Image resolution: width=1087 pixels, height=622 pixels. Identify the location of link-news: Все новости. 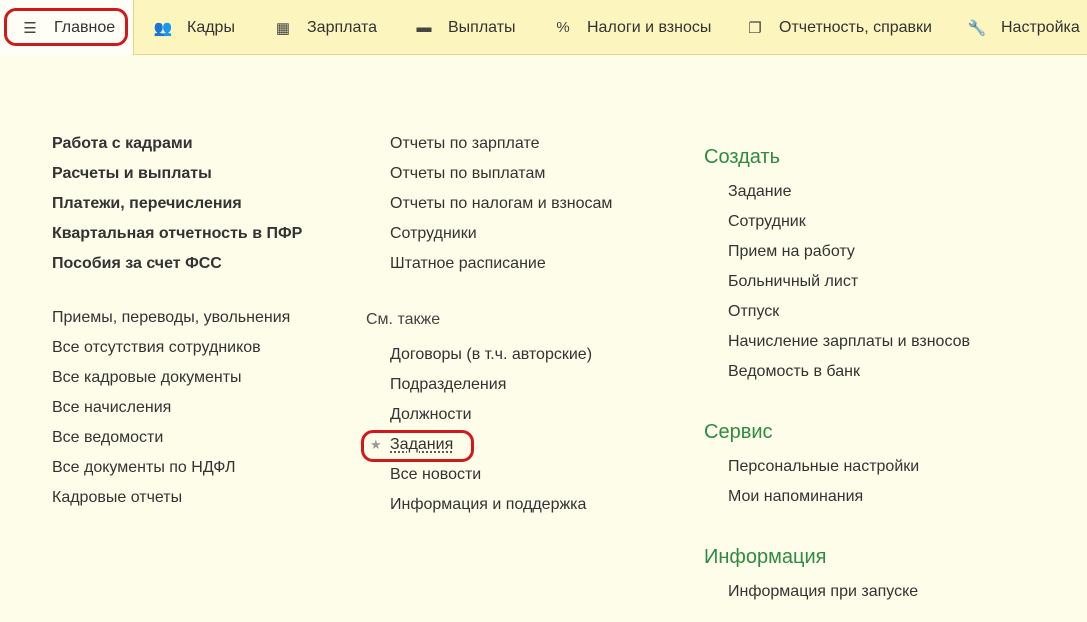
(435, 475).